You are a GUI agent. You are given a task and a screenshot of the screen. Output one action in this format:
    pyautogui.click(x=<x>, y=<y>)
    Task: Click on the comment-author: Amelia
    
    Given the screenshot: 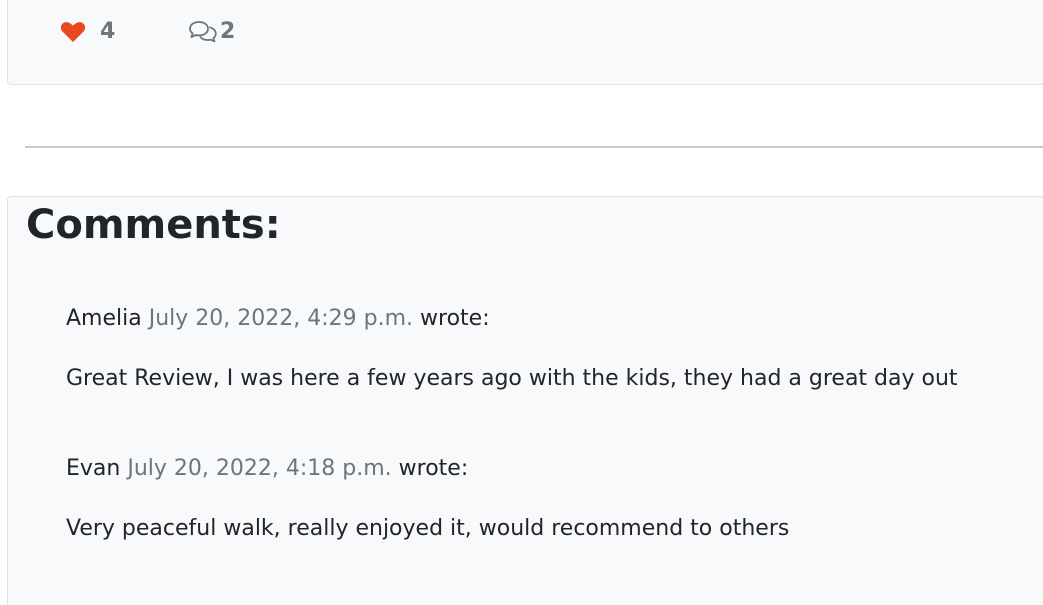 What is the action you would take?
    pyautogui.click(x=104, y=318)
    